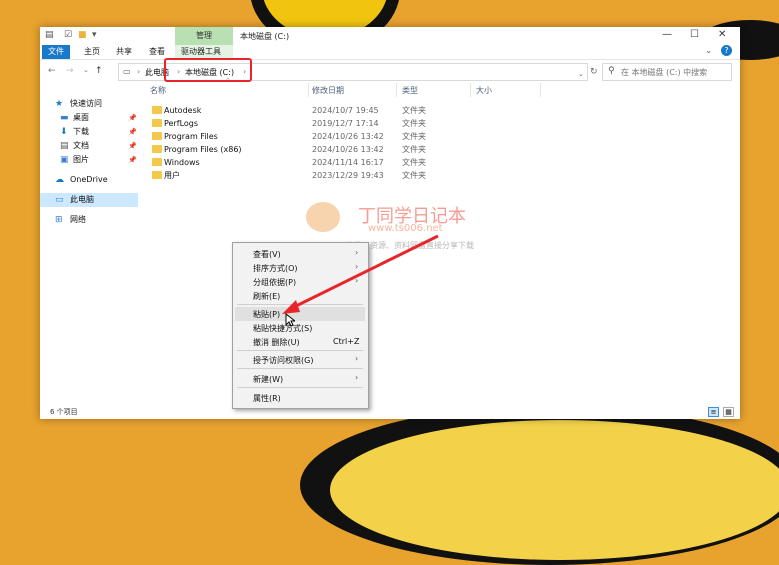 Image resolution: width=779 pixels, height=565 pixels. Describe the element at coordinates (49, 35) in the screenshot. I see `app-icon: ▤` at that location.